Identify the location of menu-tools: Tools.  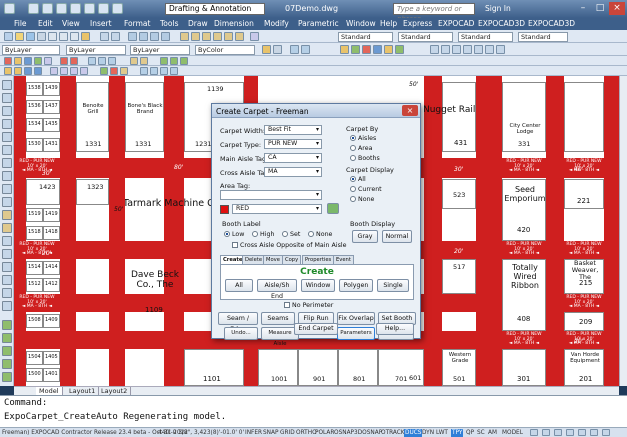
(169, 23).